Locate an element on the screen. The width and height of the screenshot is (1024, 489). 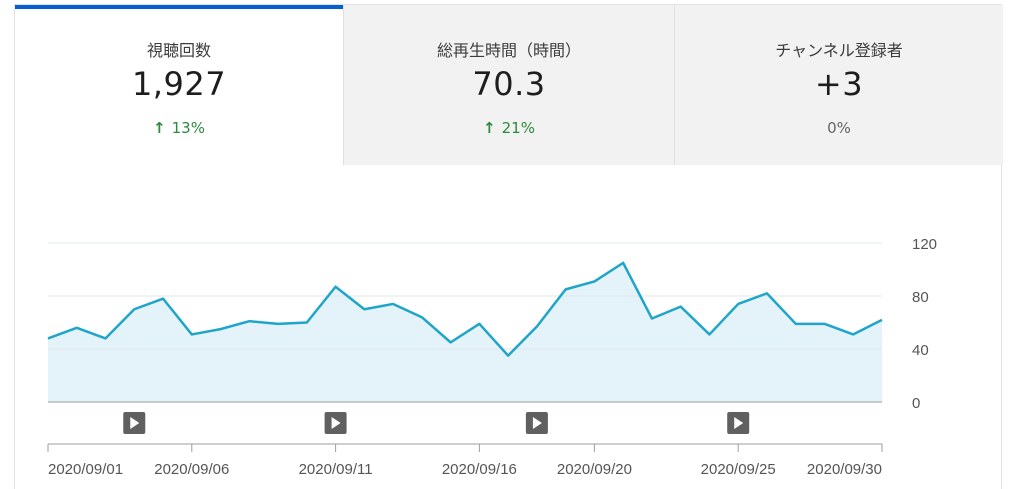
x-tick-label: 2020/09/25 is located at coordinates (738, 469).